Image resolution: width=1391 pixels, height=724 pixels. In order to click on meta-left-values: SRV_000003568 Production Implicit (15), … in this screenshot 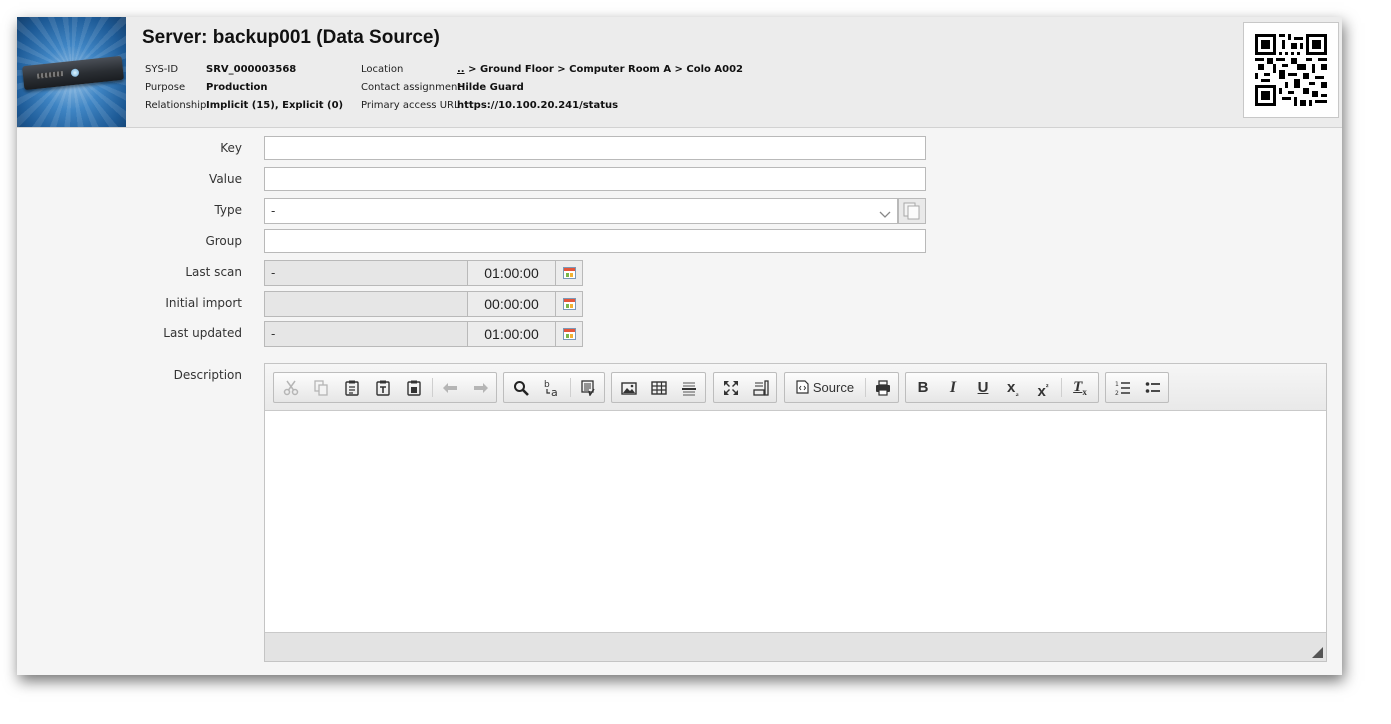, I will do `click(274, 88)`.